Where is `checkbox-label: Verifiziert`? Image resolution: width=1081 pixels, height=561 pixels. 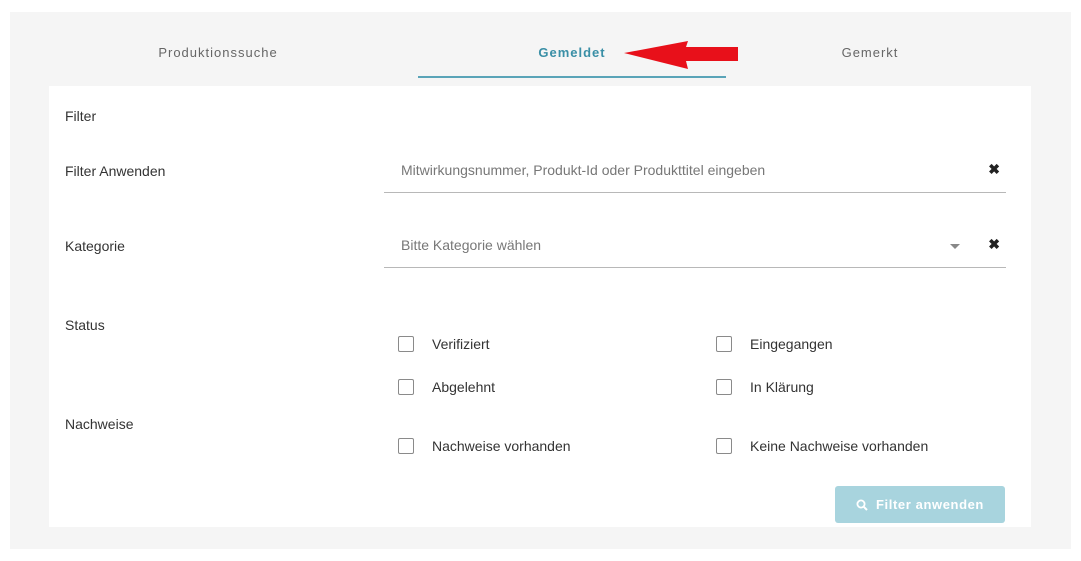
checkbox-label: Verifiziert is located at coordinates (461, 344).